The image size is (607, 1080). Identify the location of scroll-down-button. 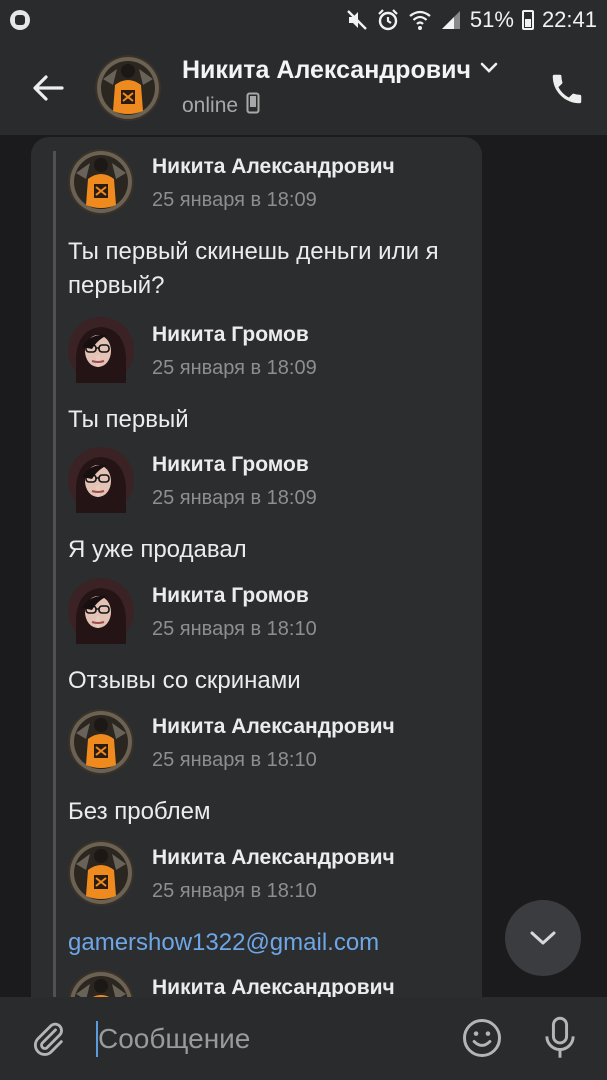
(543, 938).